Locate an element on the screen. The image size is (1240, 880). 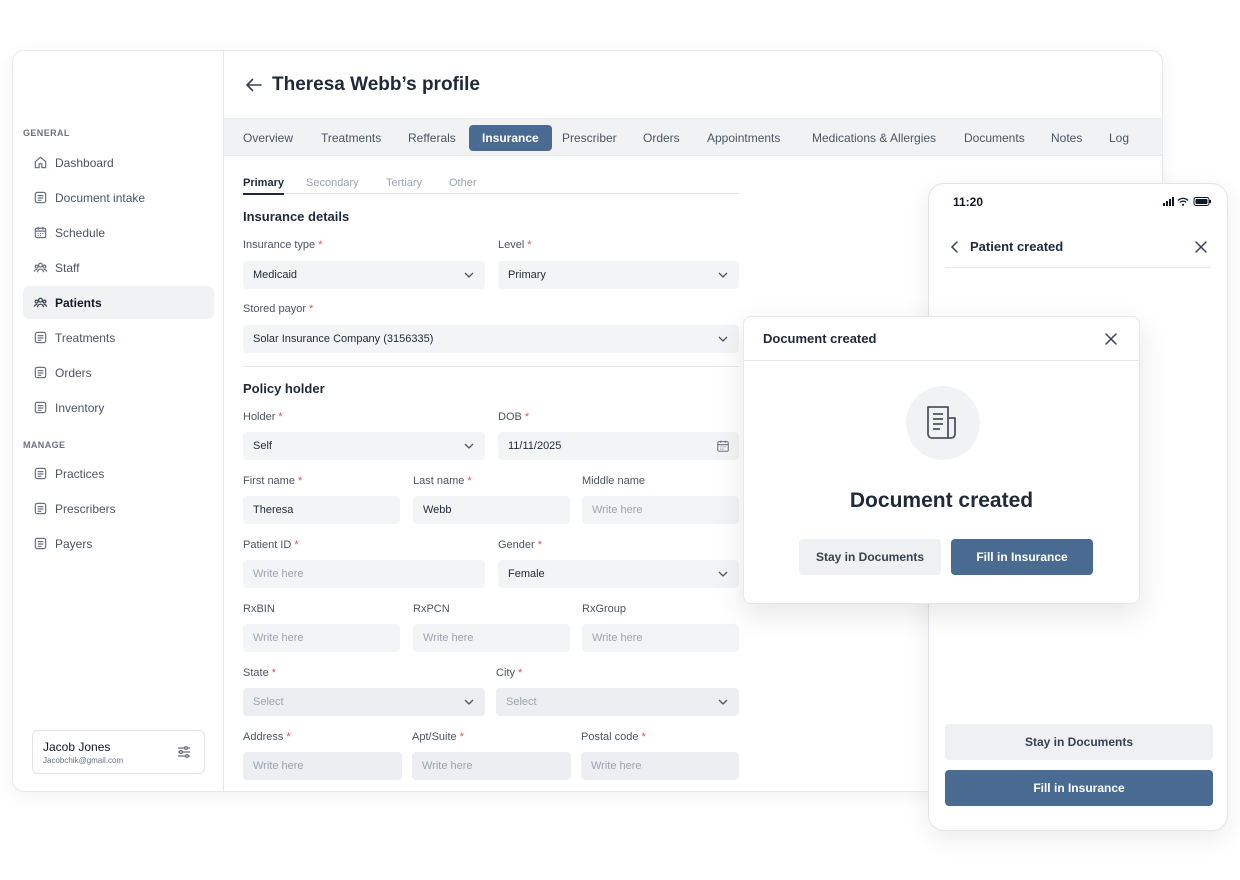
apt-suite-input: Write here is located at coordinates (491, 766).